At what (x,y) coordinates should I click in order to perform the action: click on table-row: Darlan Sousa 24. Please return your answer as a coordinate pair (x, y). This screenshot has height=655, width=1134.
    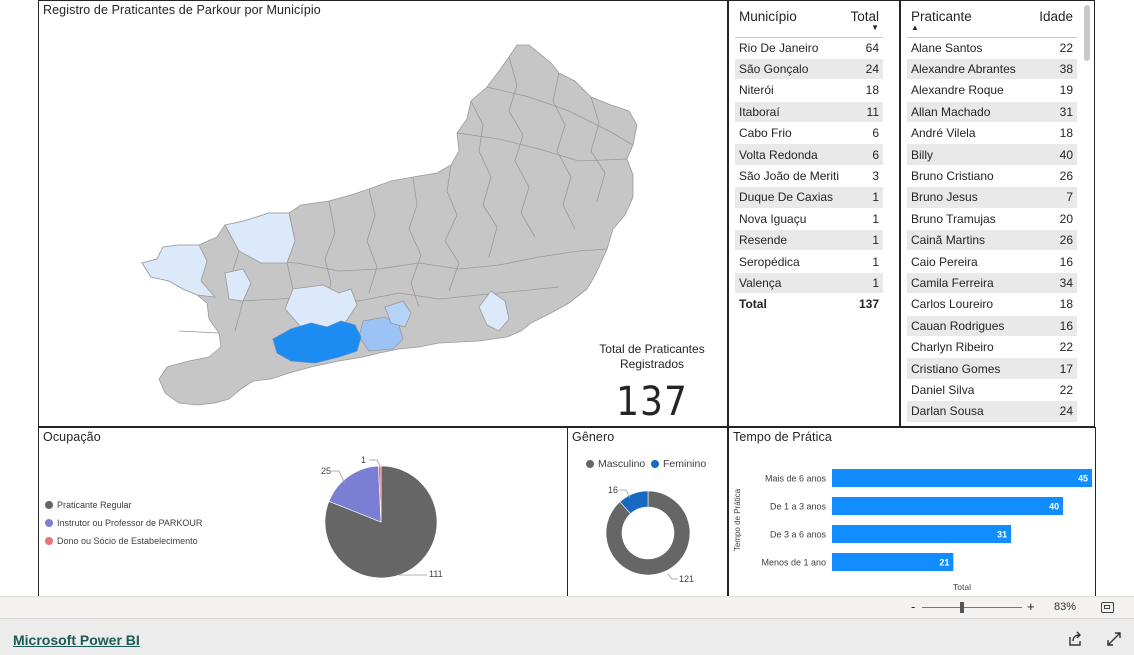
    Looking at the image, I should click on (992, 411).